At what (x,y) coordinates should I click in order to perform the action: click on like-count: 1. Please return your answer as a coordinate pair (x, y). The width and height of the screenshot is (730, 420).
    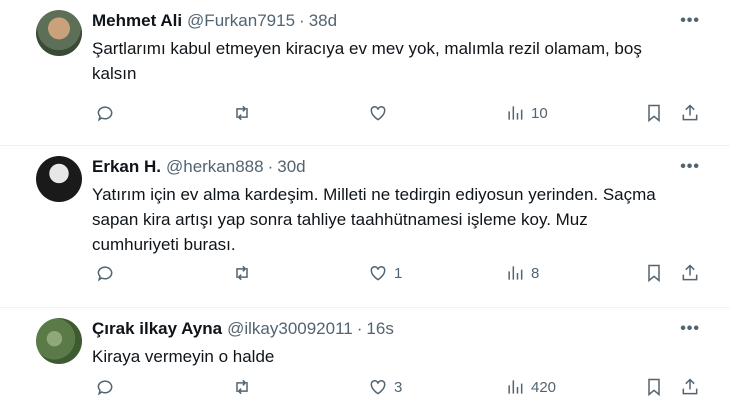
    Looking at the image, I should click on (398, 273).